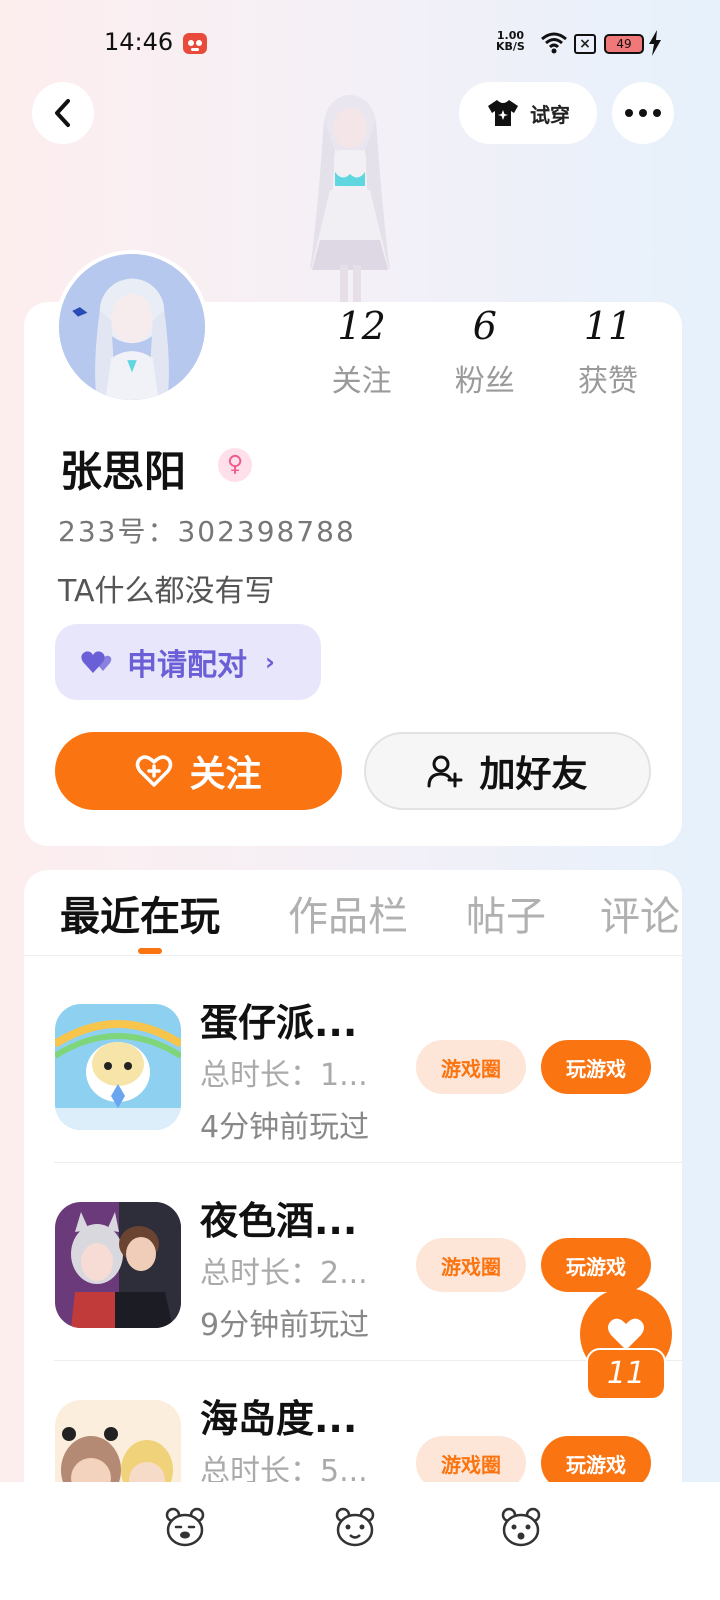 This screenshot has width=720, height=1600. I want to click on try-on-button: 试穿, so click(528, 113).